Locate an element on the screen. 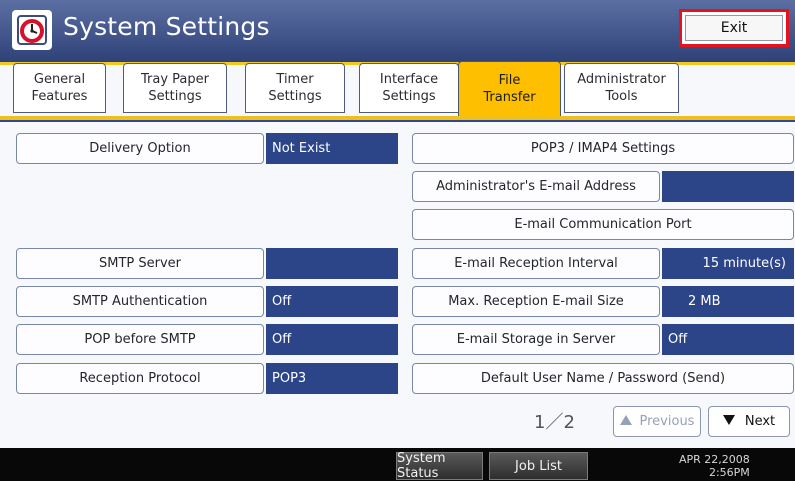 The width and height of the screenshot is (795, 481). triangle-down-icon is located at coordinates (728, 421).